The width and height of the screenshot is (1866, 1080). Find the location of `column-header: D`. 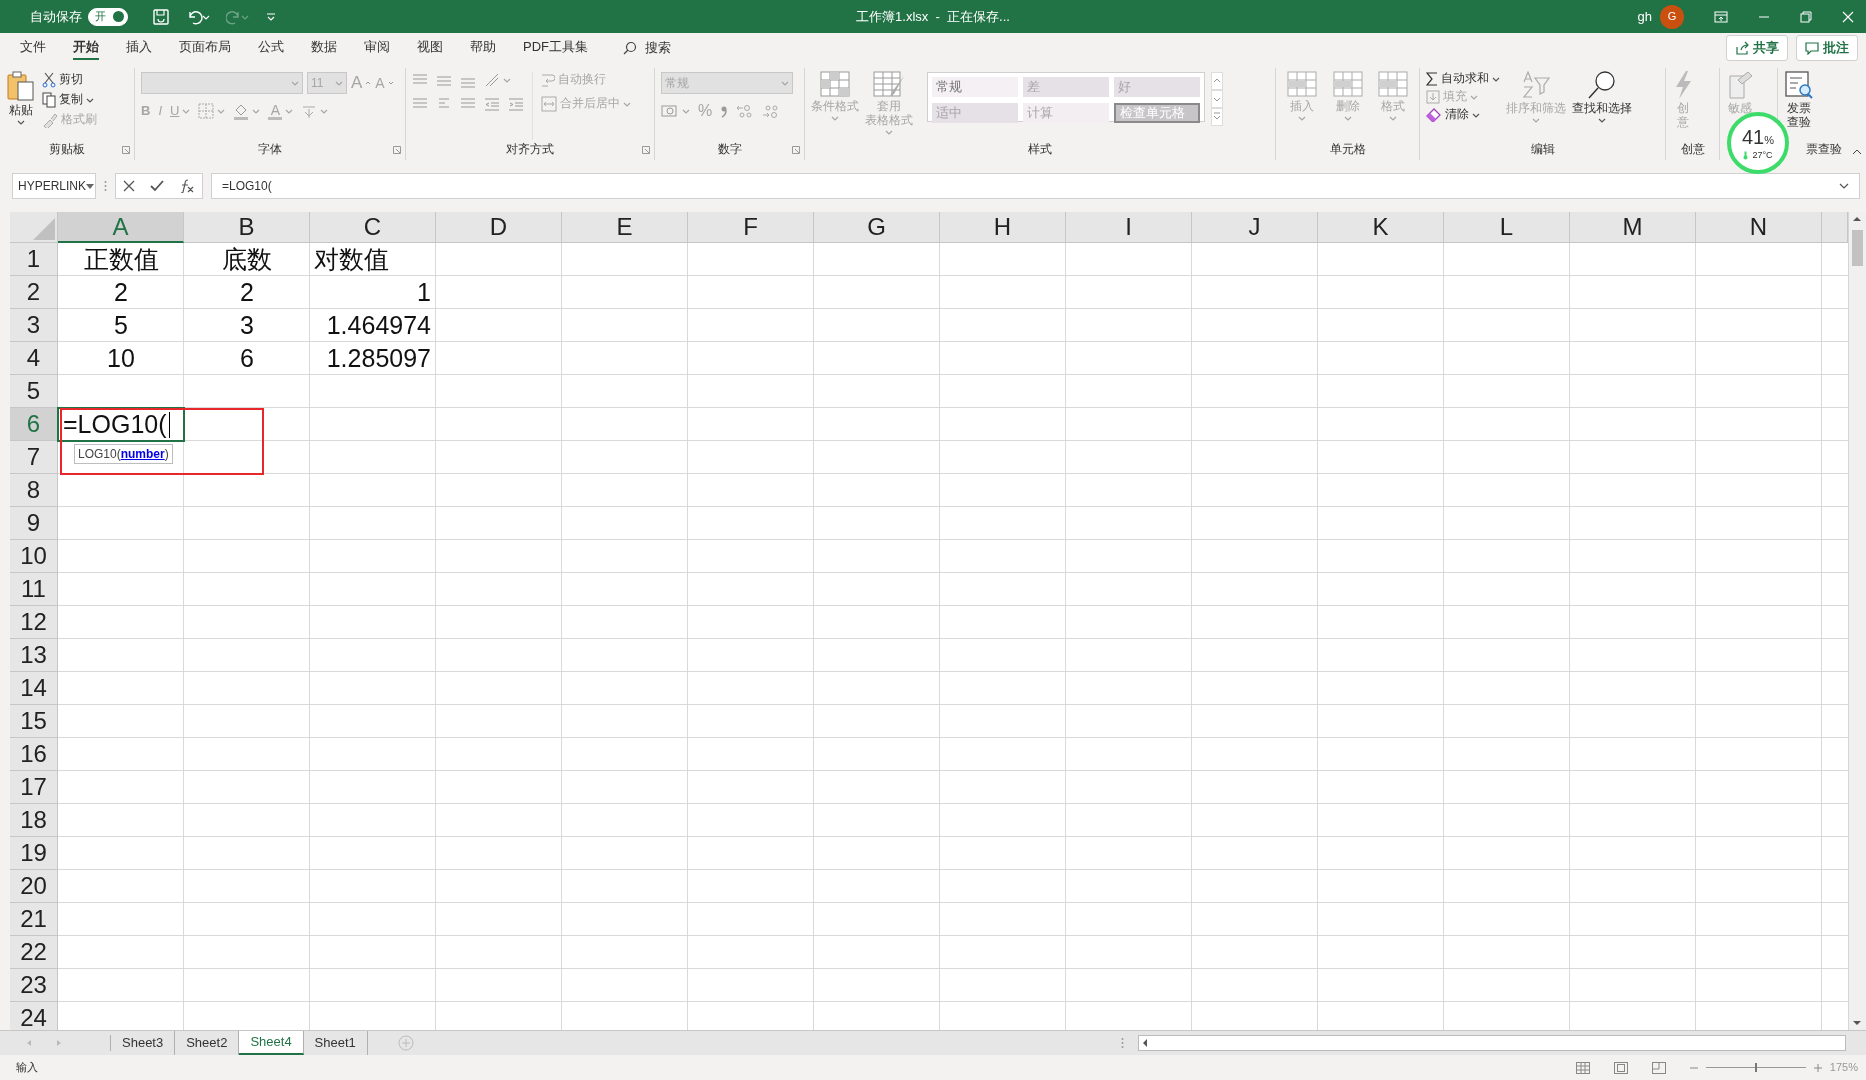

column-header: D is located at coordinates (499, 227).